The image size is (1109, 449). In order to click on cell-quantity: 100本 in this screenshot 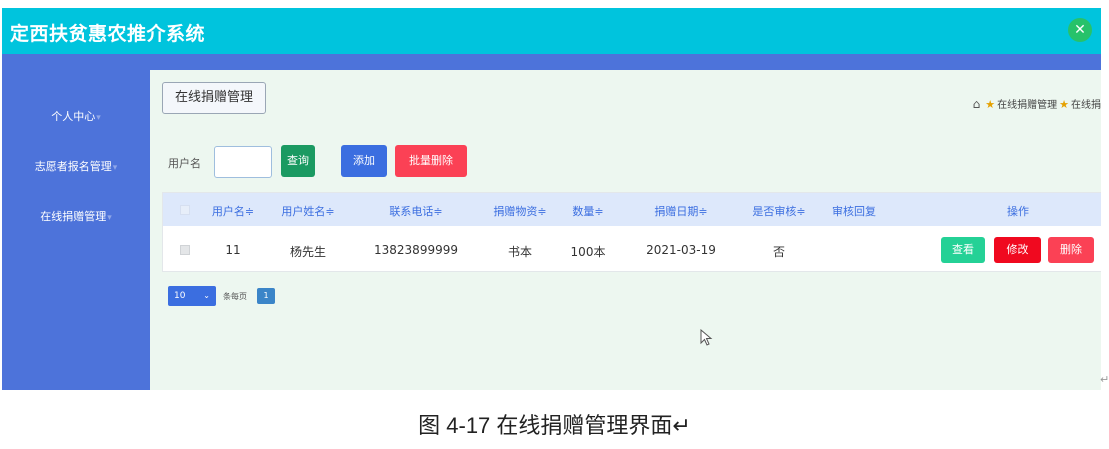, I will do `click(588, 252)`.